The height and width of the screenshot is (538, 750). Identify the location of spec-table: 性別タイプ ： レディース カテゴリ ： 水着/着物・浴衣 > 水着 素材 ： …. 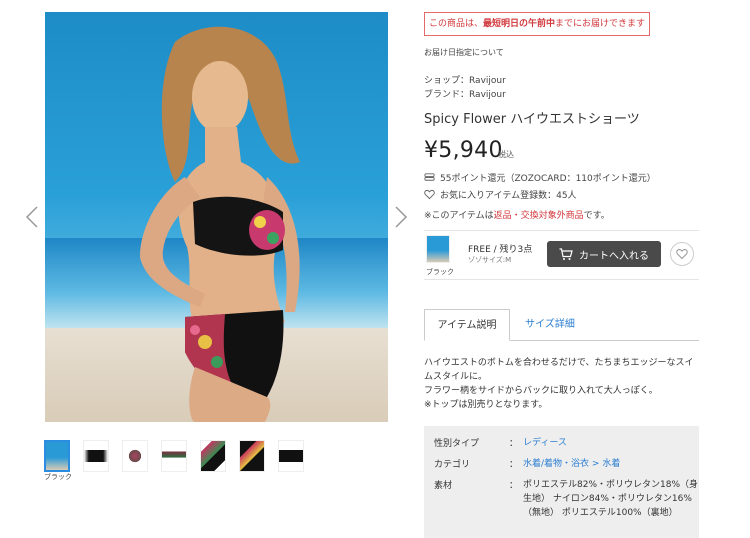
(561, 482).